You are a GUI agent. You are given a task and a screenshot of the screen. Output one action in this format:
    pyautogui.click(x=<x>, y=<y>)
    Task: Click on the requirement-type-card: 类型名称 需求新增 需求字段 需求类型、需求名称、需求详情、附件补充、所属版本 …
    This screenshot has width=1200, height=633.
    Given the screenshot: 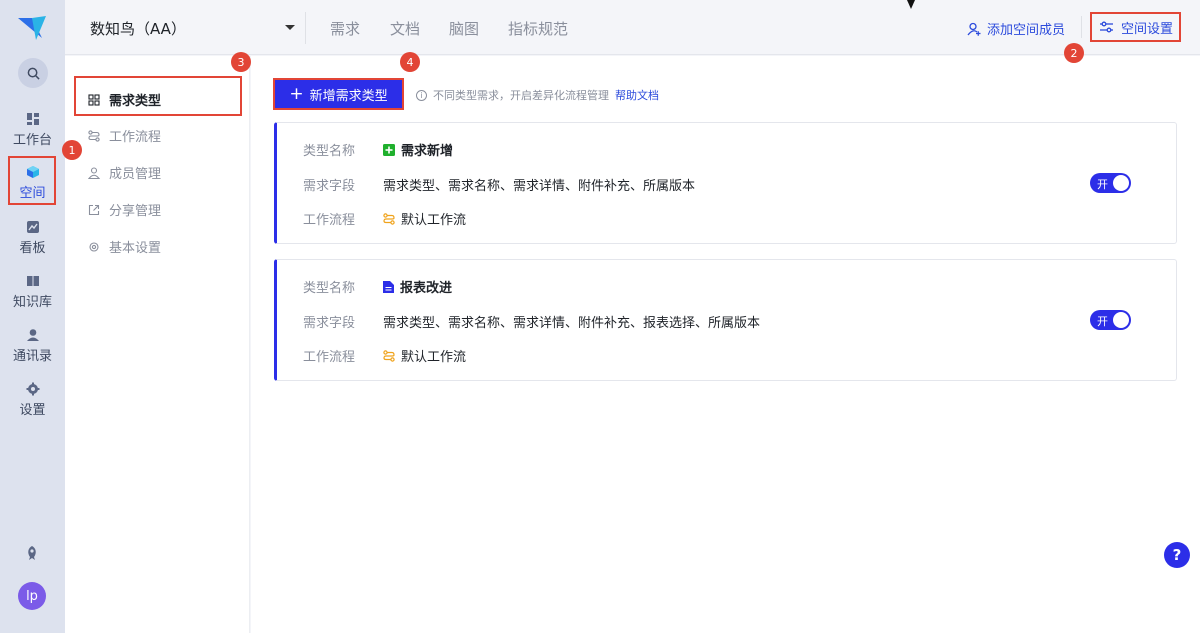 What is the action you would take?
    pyautogui.click(x=725, y=183)
    